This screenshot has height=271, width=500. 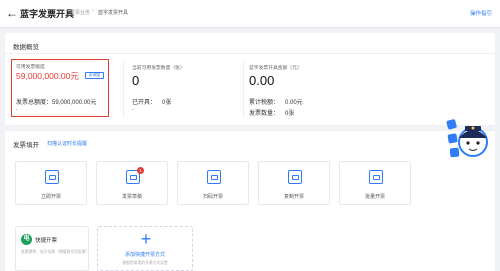 I want to click on tile-batch-issue: 批量开票, so click(x=375, y=183).